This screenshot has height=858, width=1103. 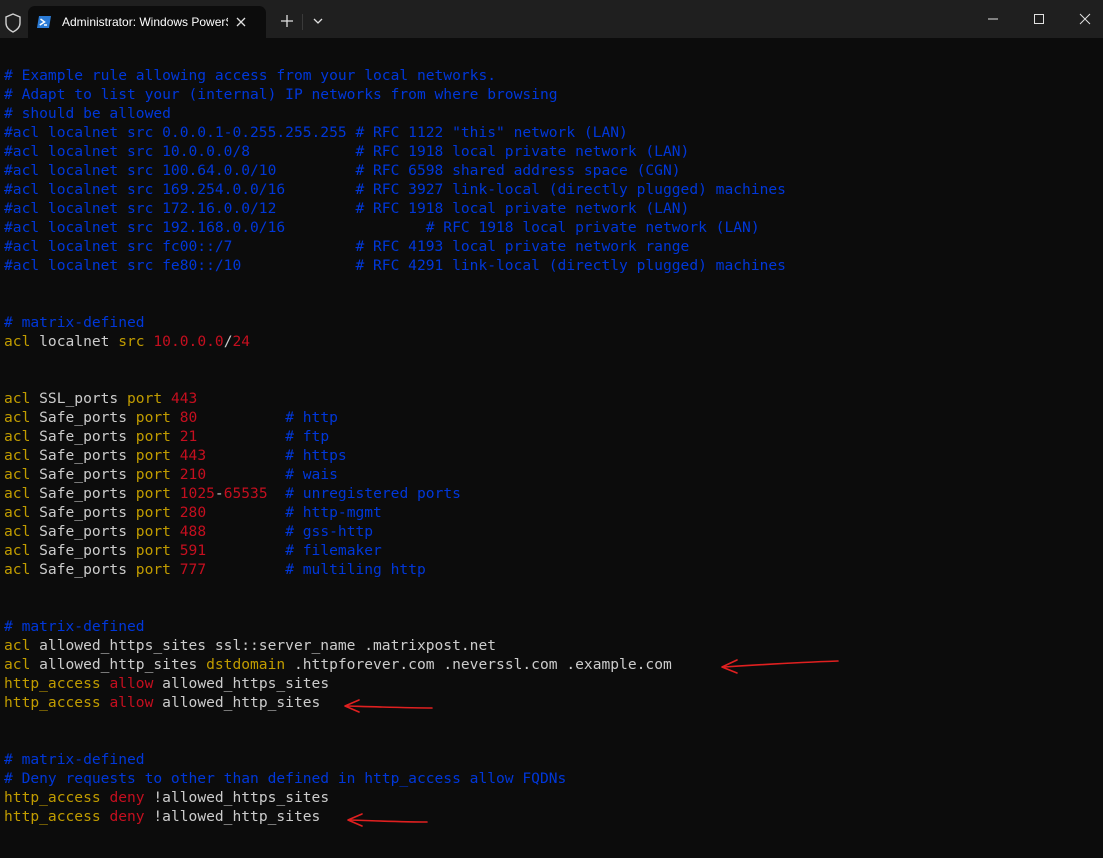 What do you see at coordinates (551, 531) in the screenshot?
I see `terminal-line: acl Safe_ports port 488 # gss-http` at bounding box center [551, 531].